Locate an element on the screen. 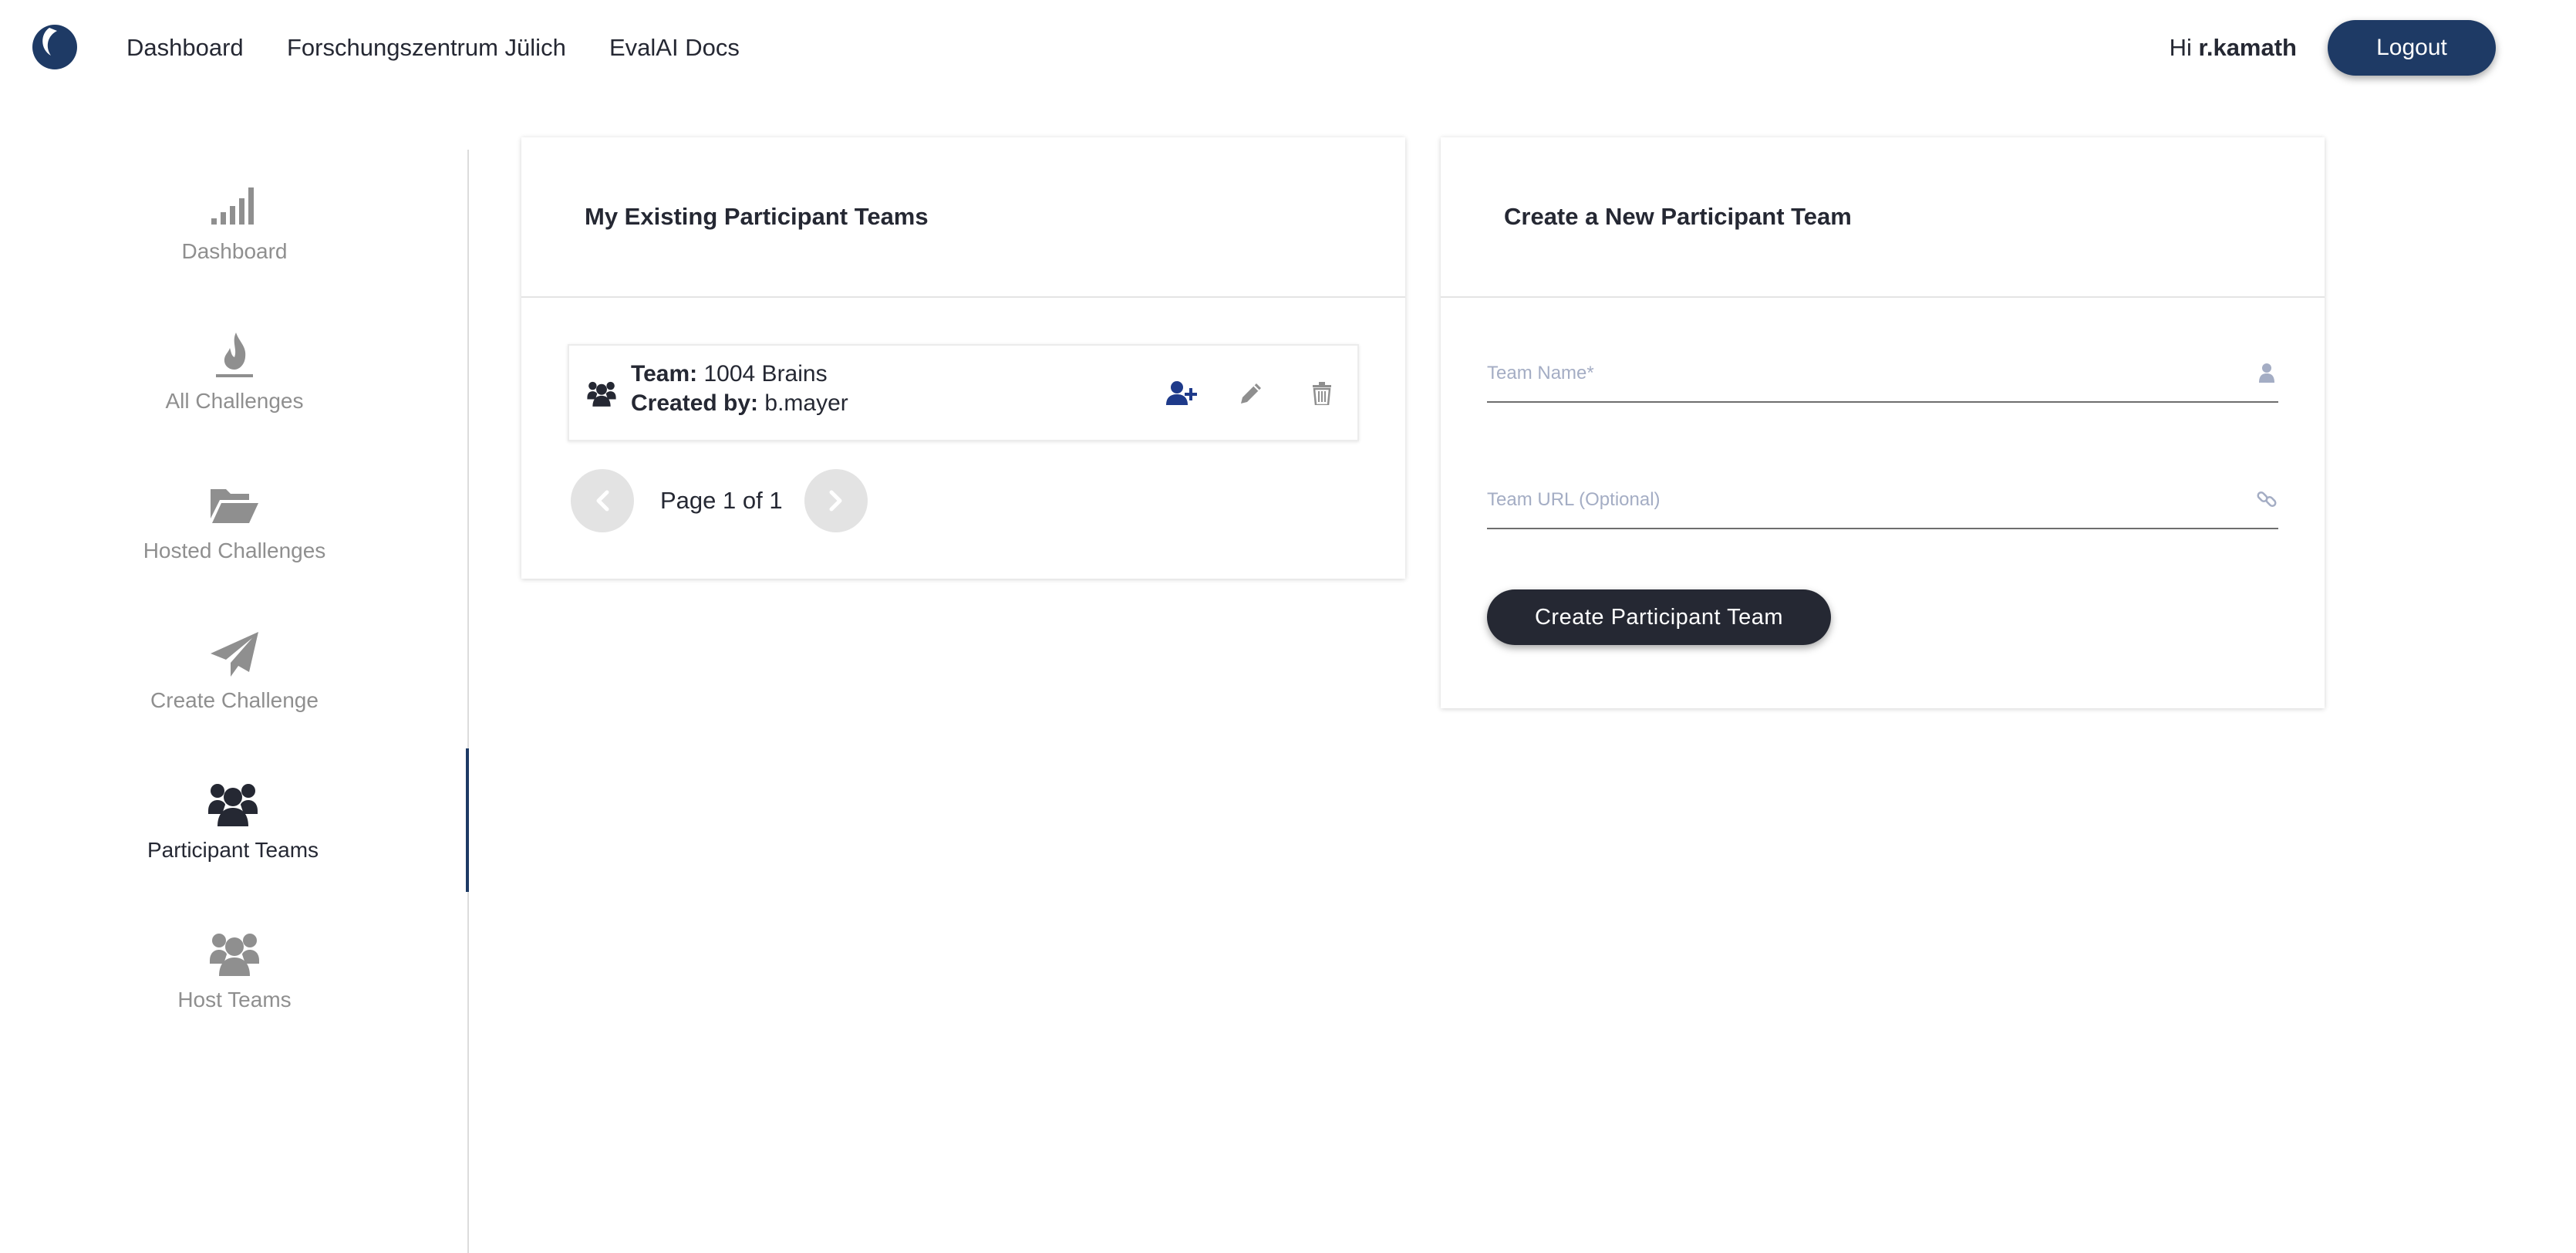  team-creator: b.mayer is located at coordinates (806, 403).